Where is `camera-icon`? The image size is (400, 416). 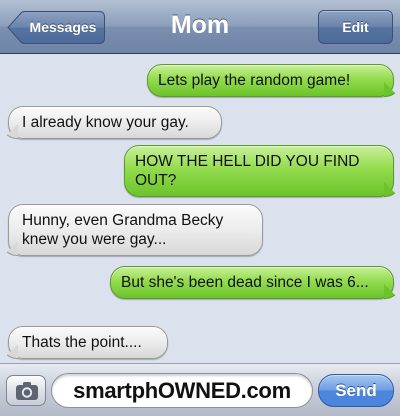 camera-icon is located at coordinates (27, 391).